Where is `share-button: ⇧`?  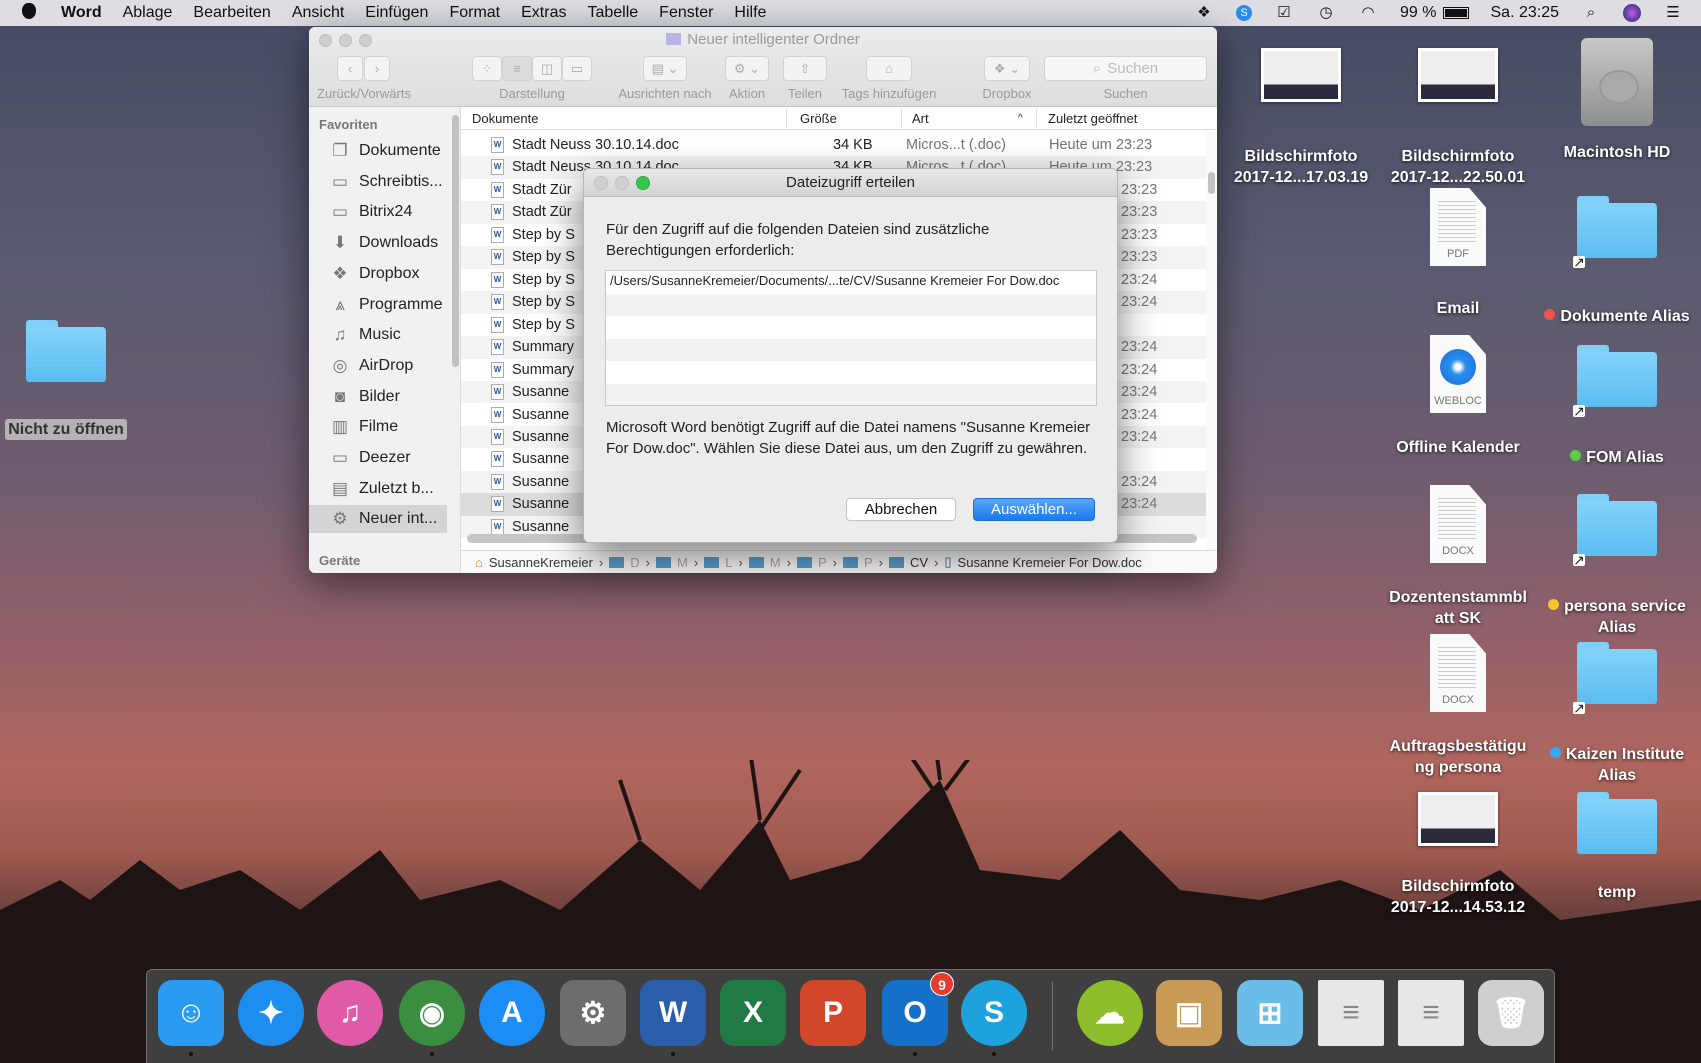
share-button: ⇧ is located at coordinates (805, 68).